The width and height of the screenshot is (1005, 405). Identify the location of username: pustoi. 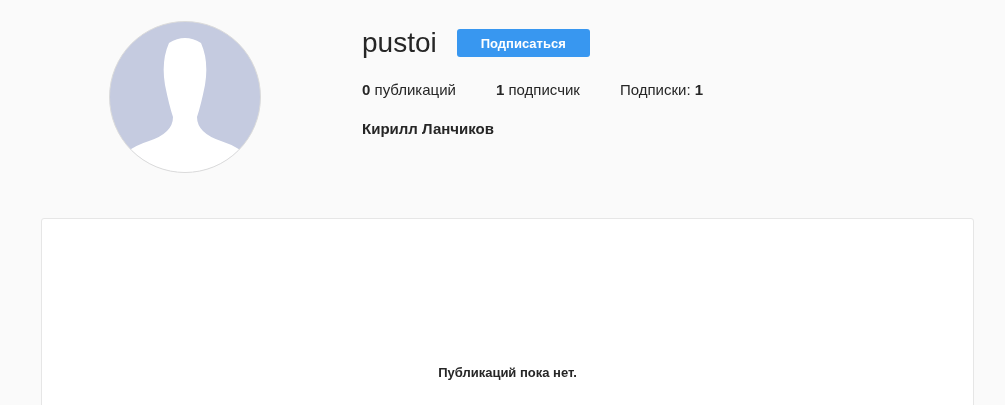
(399, 43).